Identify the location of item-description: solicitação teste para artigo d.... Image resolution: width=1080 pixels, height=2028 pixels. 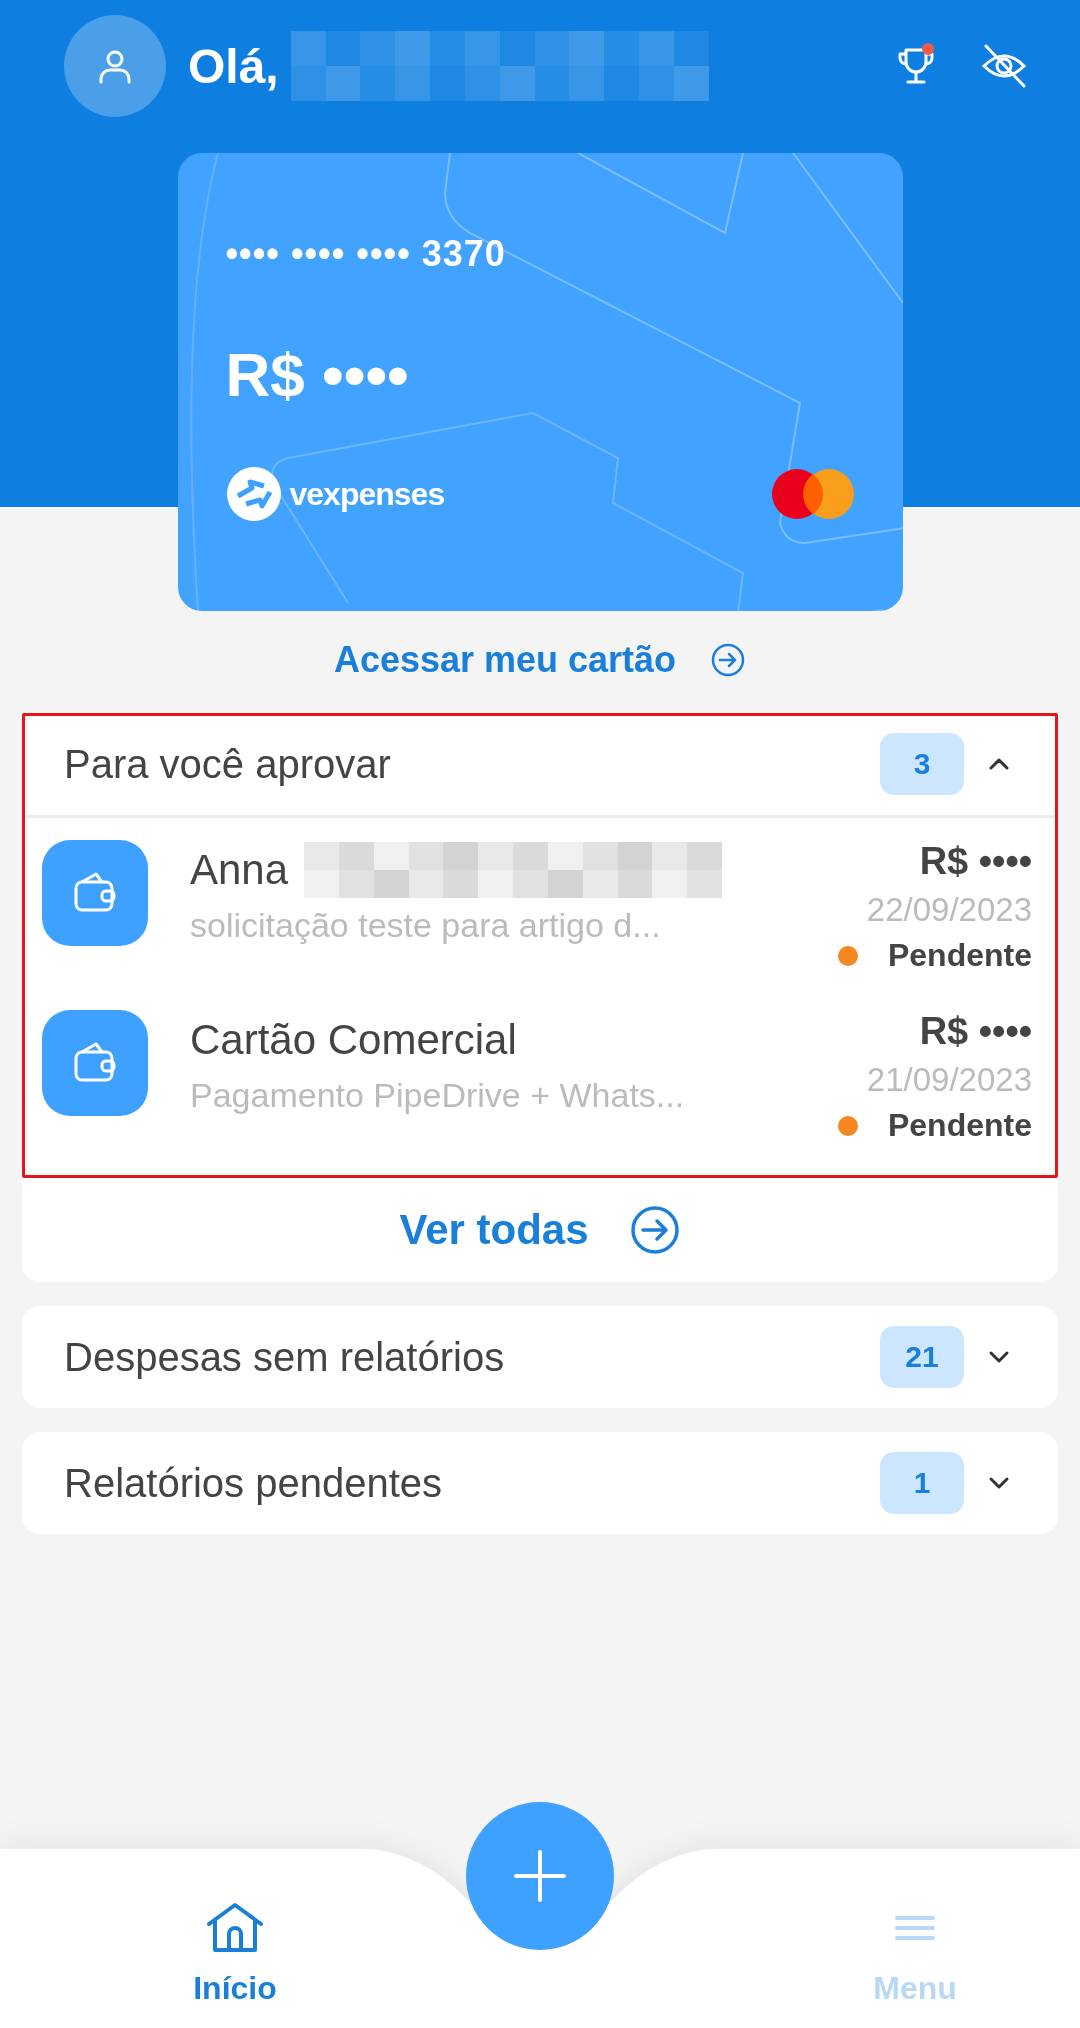
(426, 925).